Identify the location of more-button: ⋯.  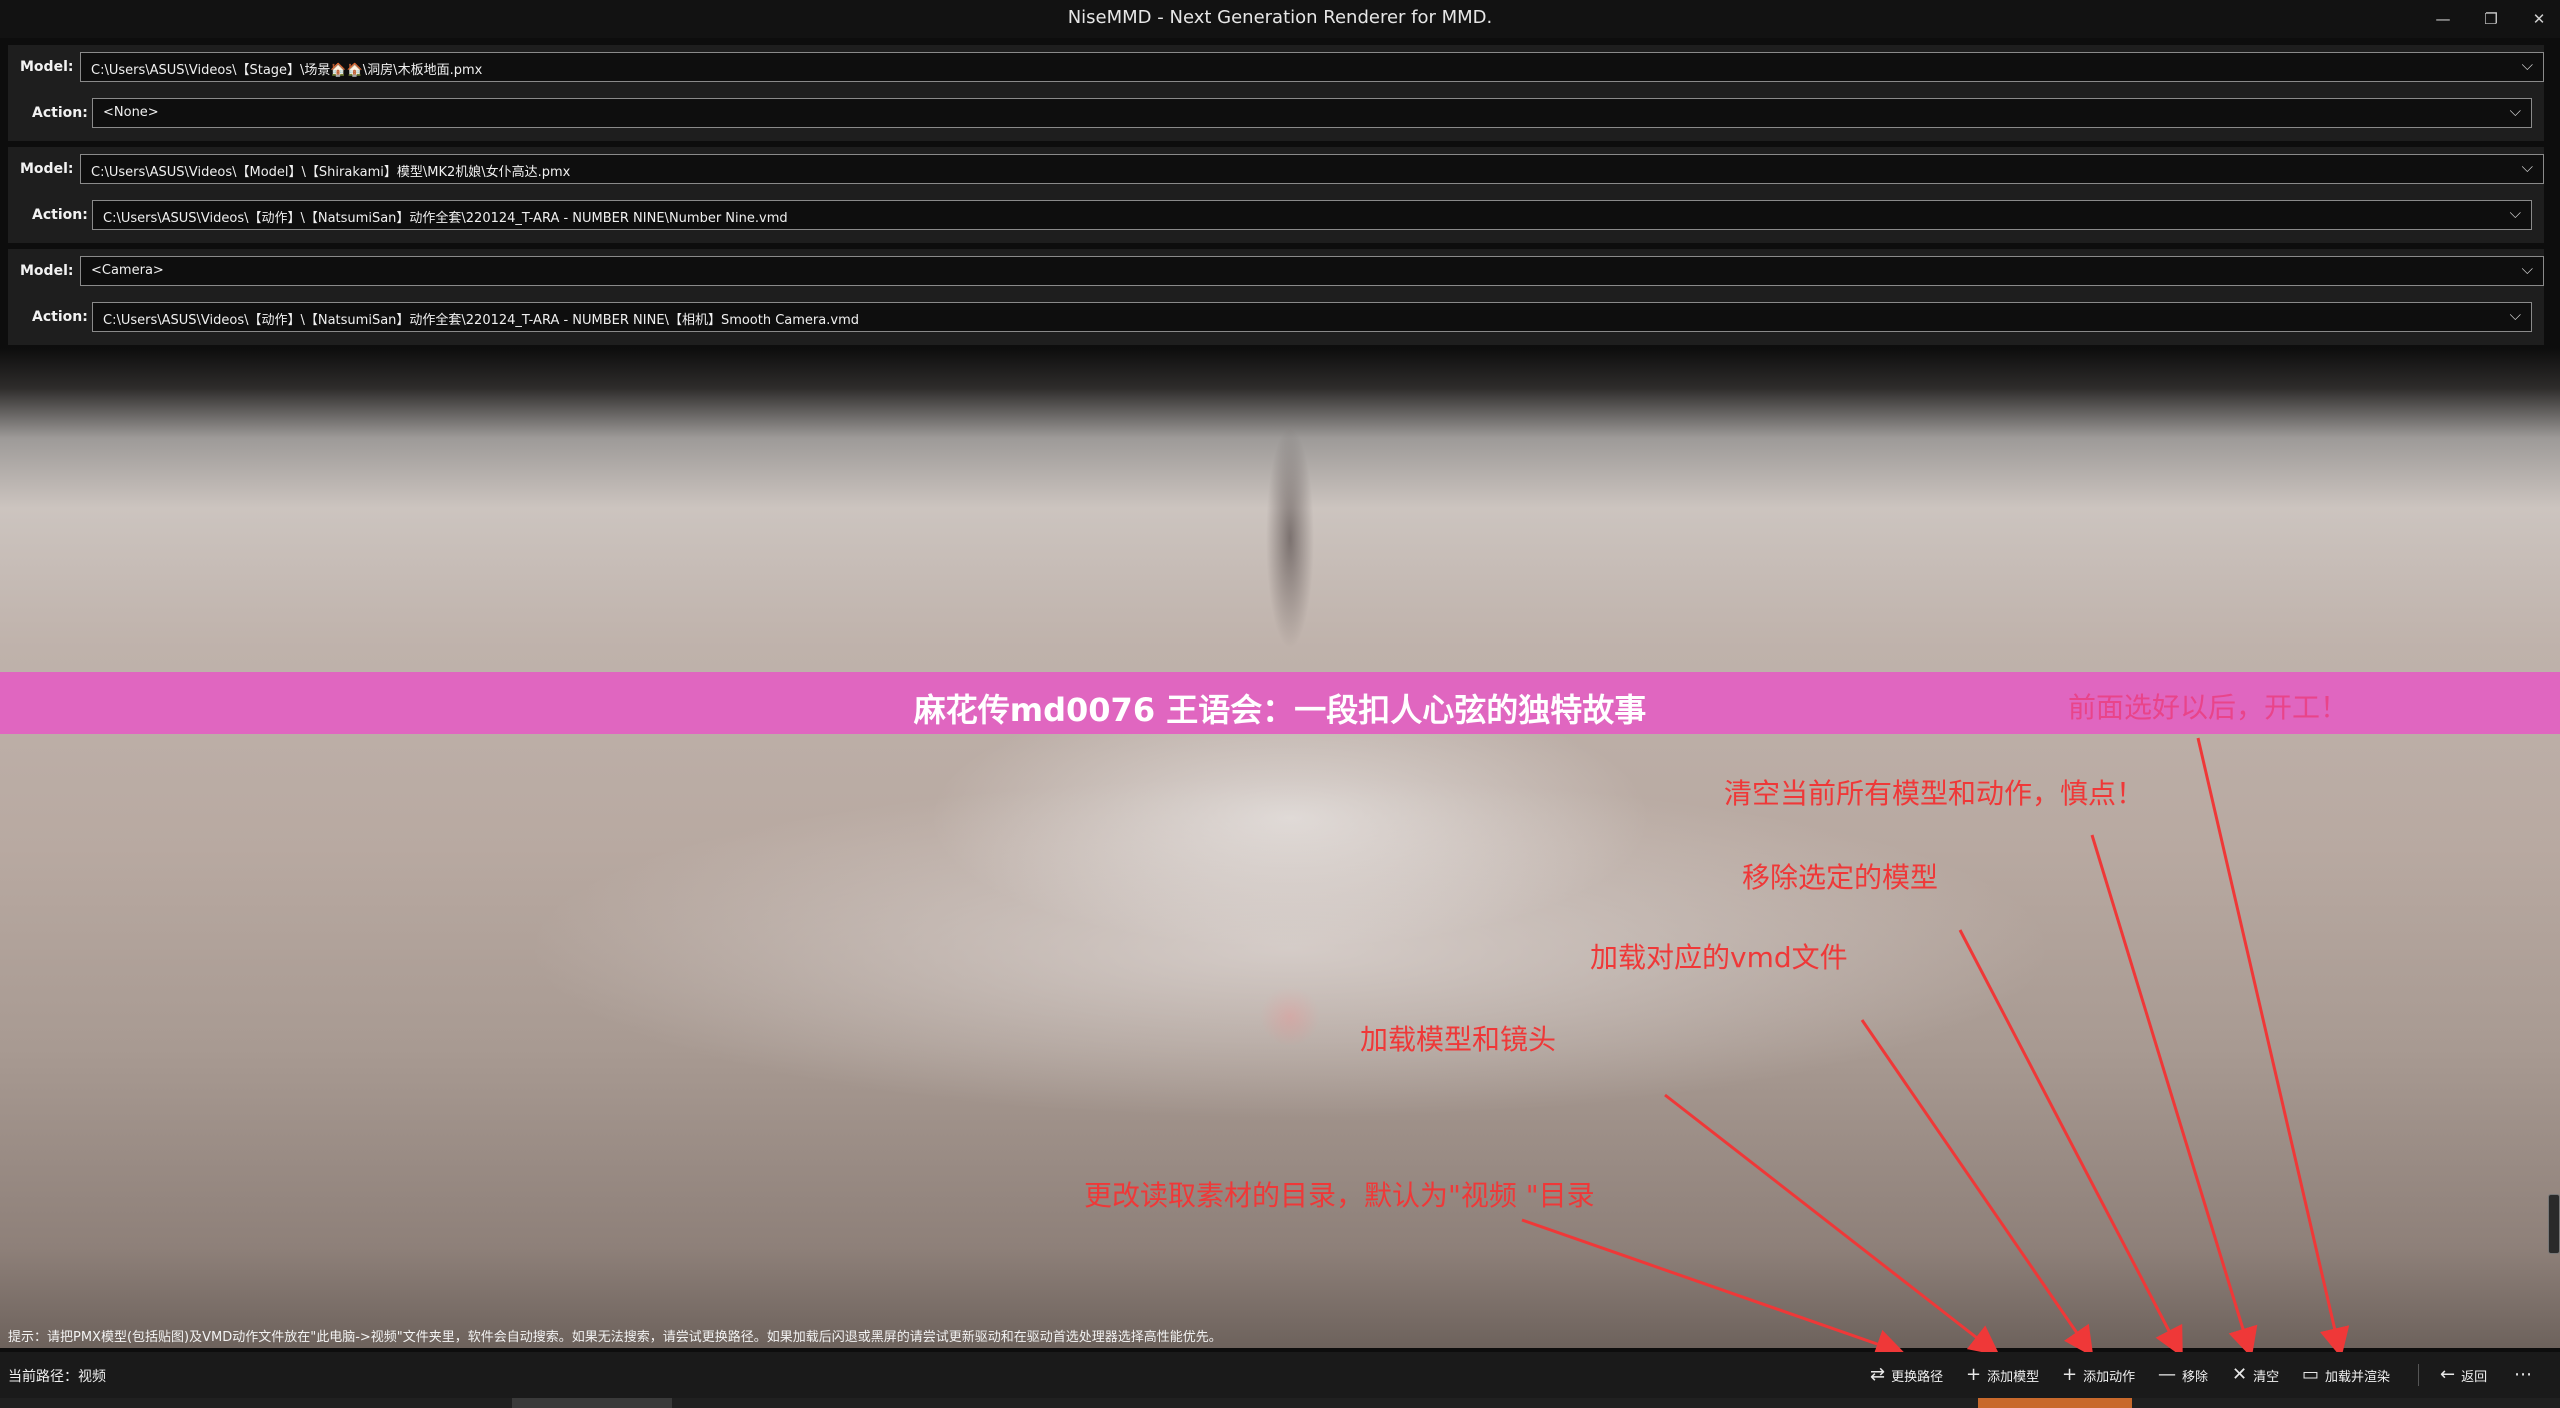
(2523, 1375).